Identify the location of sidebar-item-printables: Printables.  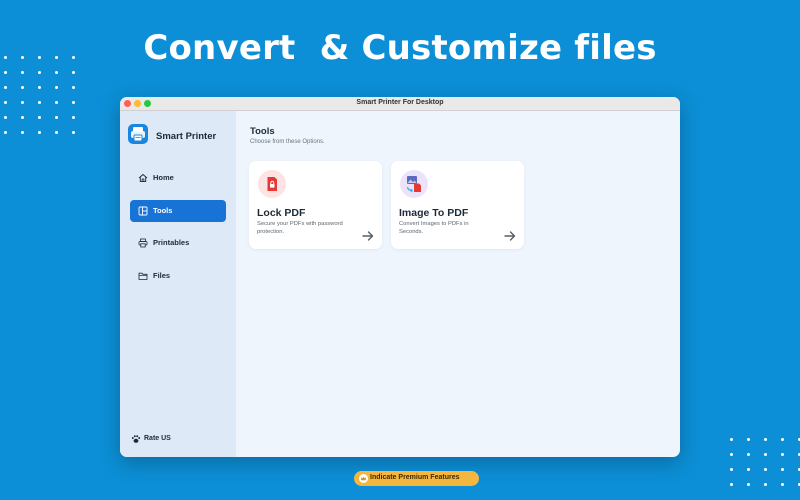
(178, 243).